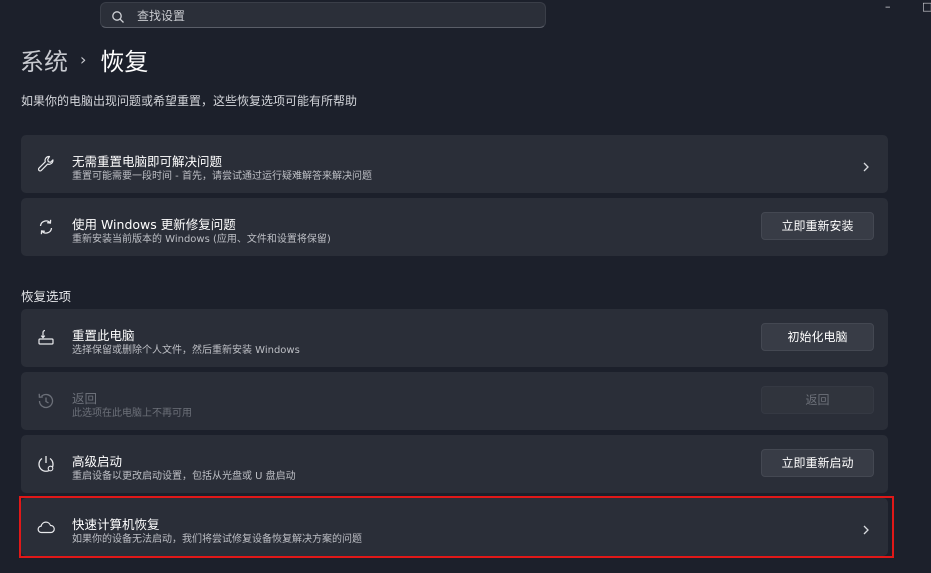  Describe the element at coordinates (888, 6) in the screenshot. I see `minimize-button: –` at that location.